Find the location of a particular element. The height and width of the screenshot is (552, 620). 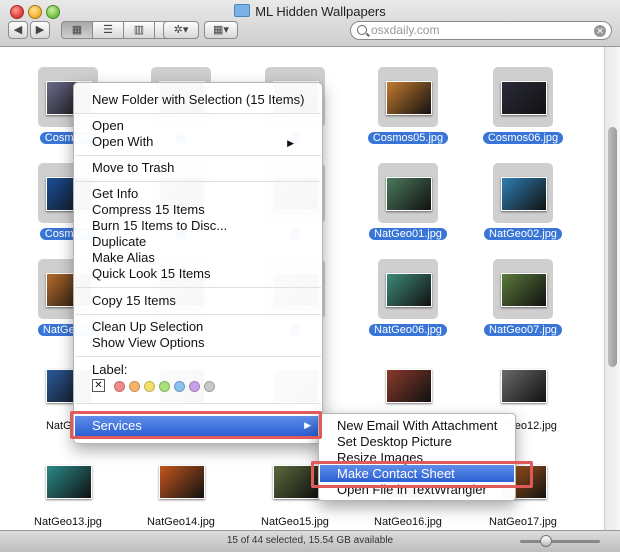

file-name-text: NatGeo07.jpg is located at coordinates (523, 330).